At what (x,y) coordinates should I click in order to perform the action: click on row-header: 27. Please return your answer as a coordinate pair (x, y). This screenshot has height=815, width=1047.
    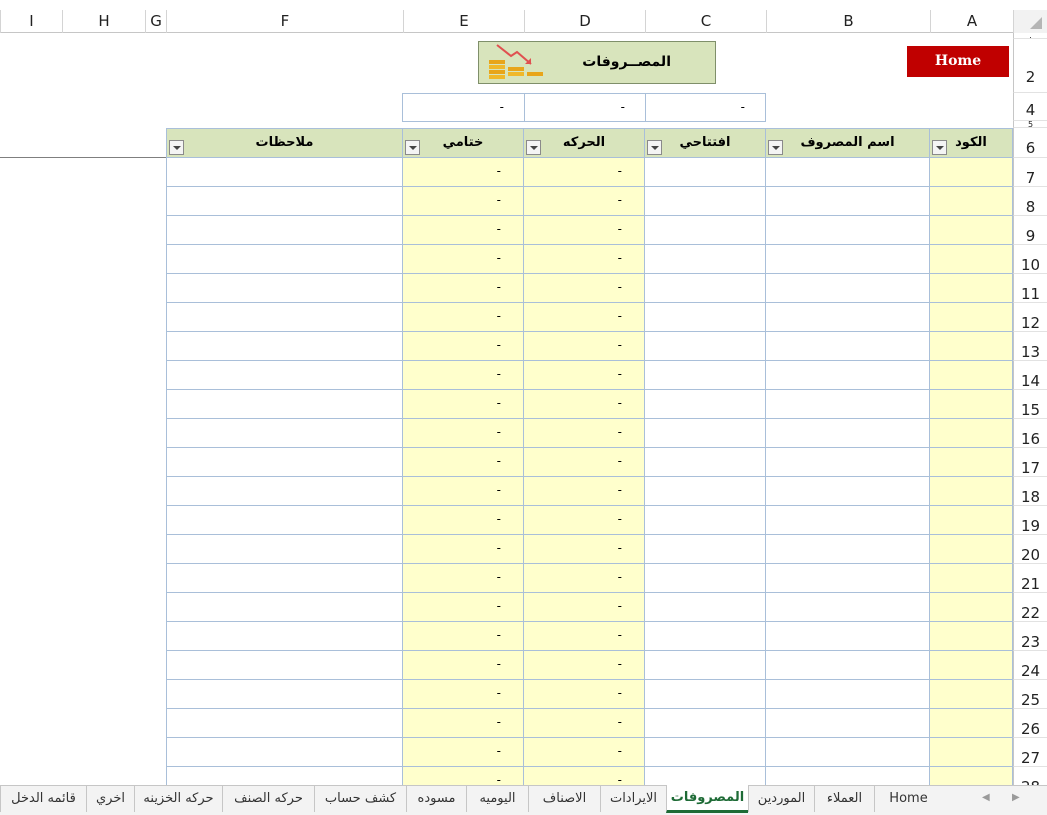
    Looking at the image, I should click on (1030, 752).